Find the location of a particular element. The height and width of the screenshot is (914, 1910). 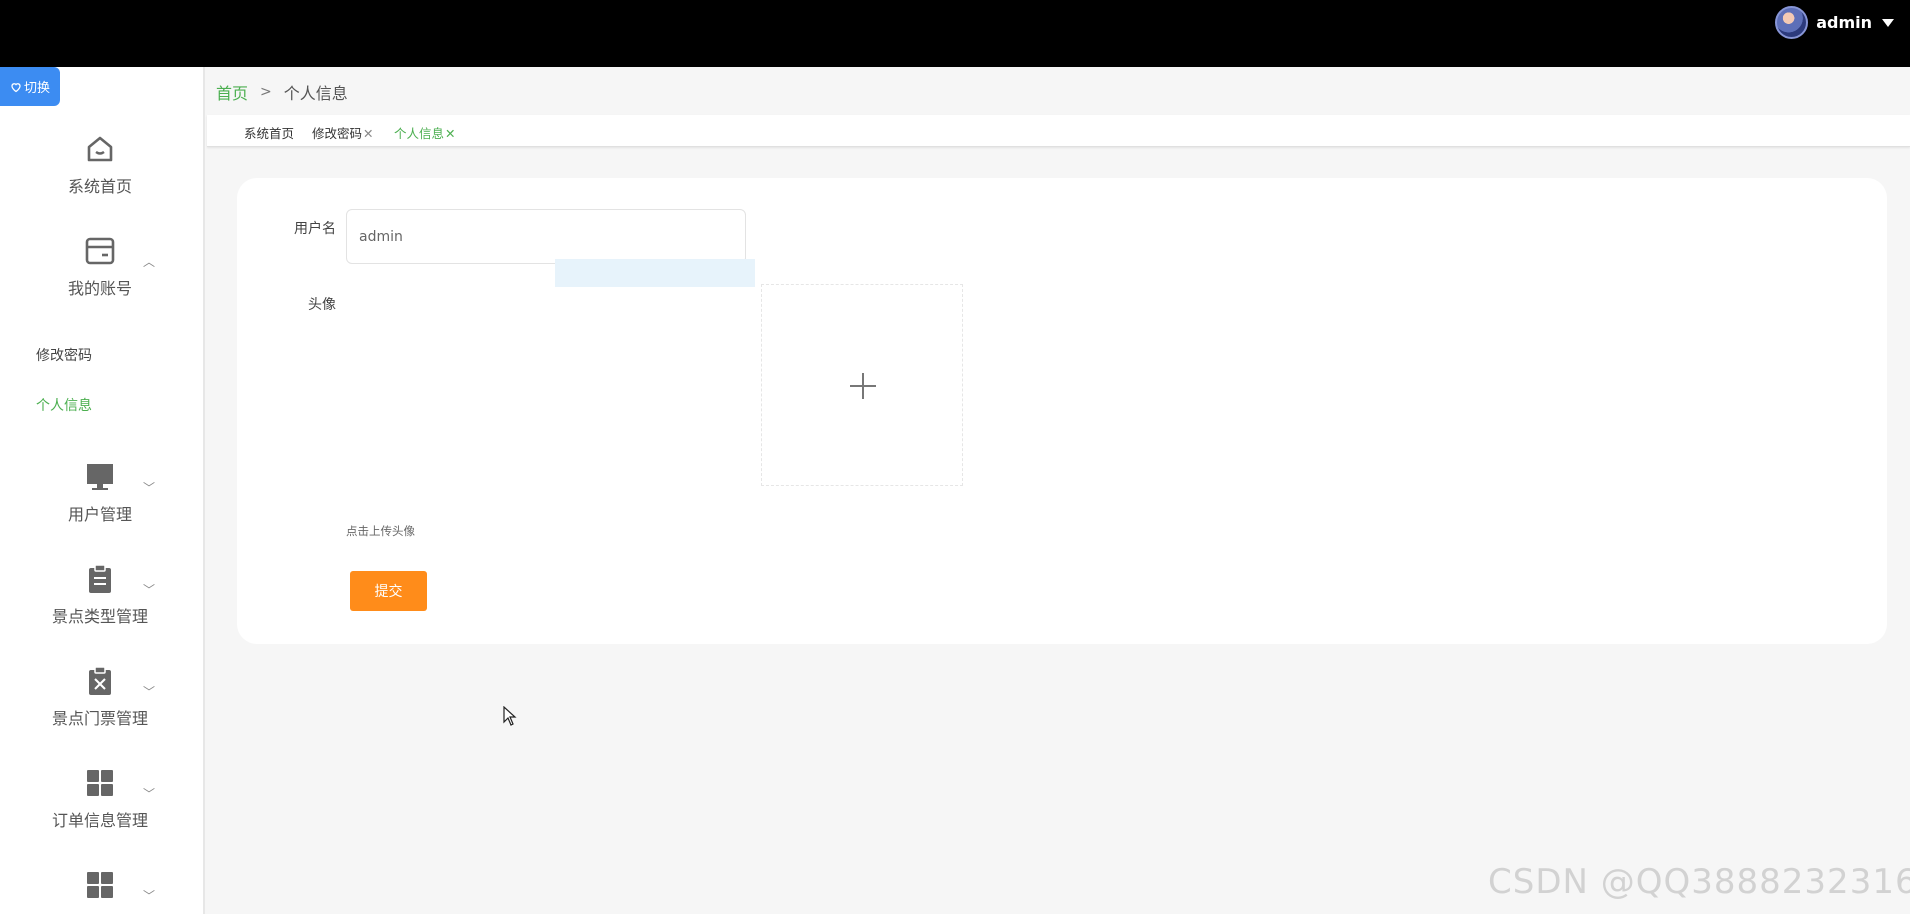

submenu-item-change-password: 修改密码 is located at coordinates (64, 355).